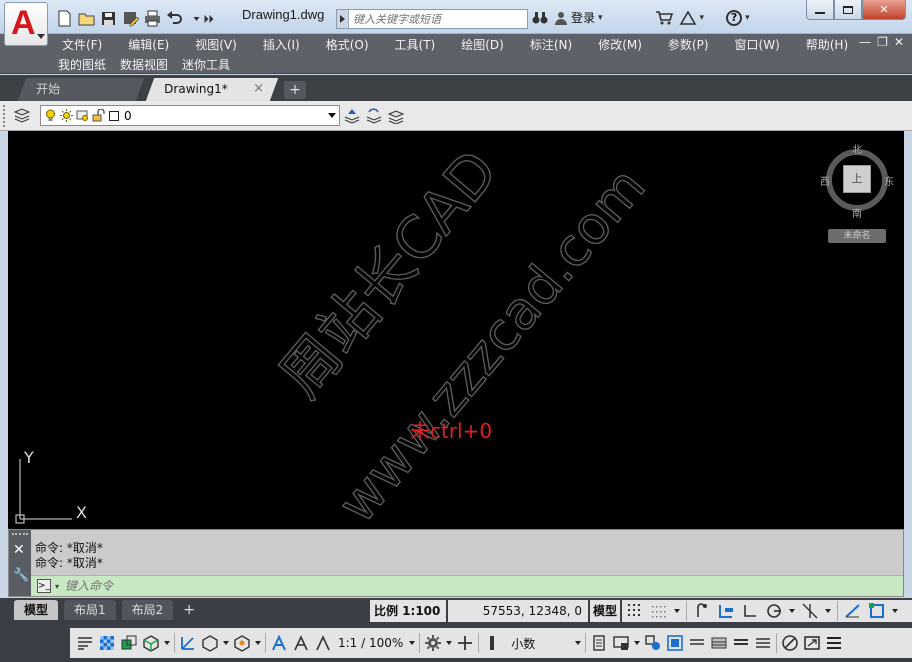 This screenshot has height=662, width=912. What do you see at coordinates (882, 42) in the screenshot?
I see `doc-restore-icon: ❐` at bounding box center [882, 42].